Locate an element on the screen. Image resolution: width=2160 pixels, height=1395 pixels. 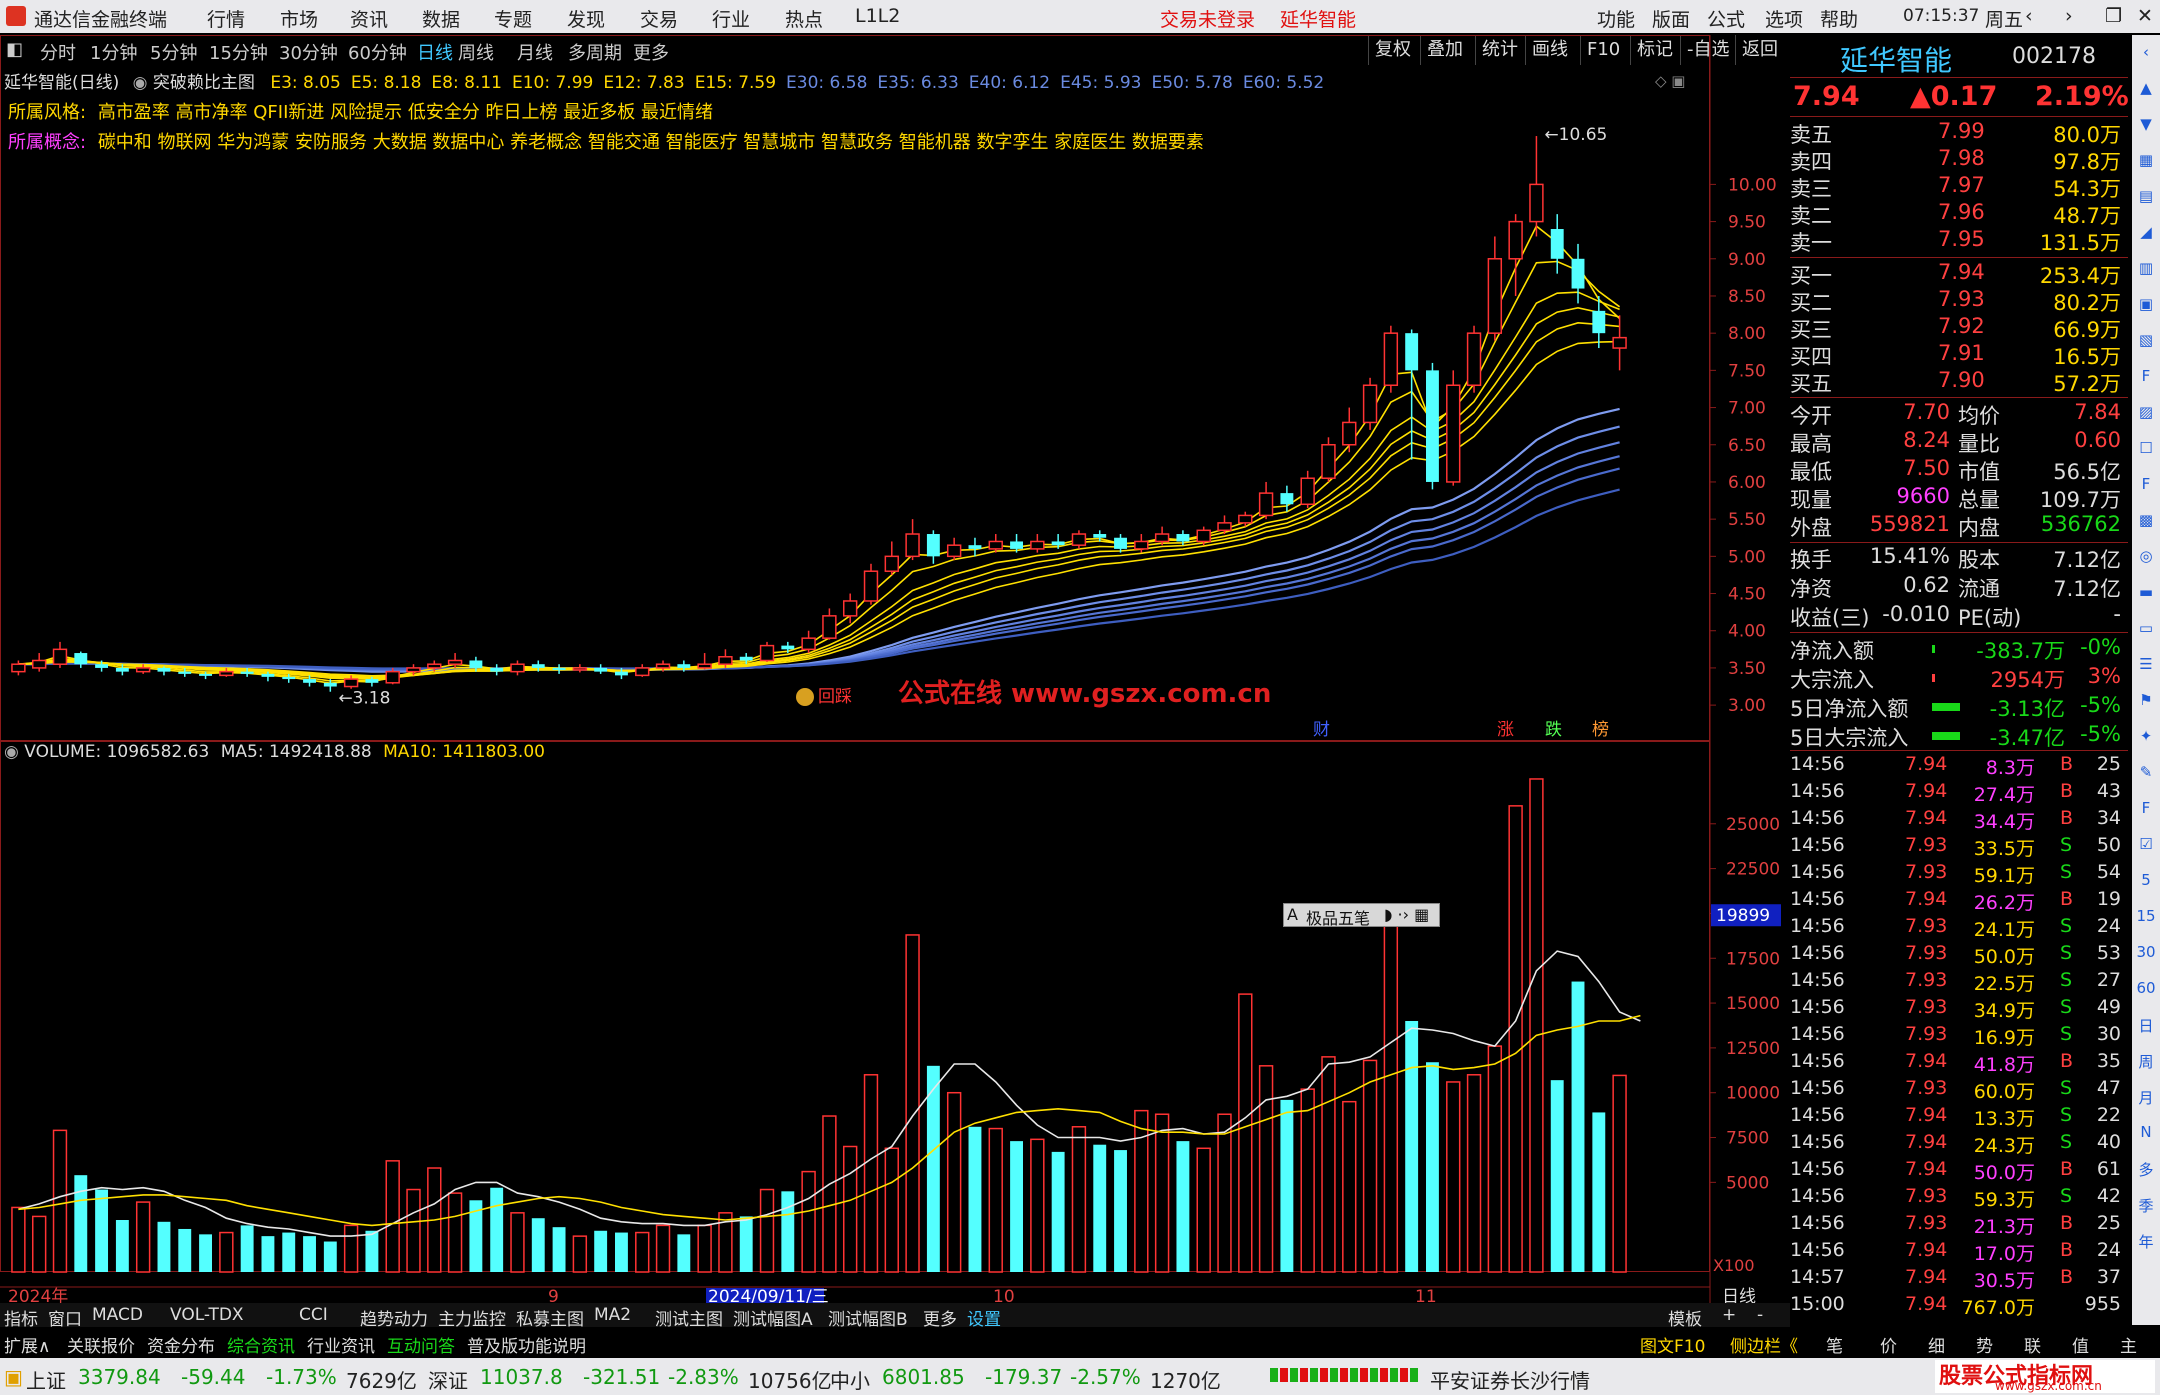
info-tab-6: 普及版功能说明 is located at coordinates (526, 1344).